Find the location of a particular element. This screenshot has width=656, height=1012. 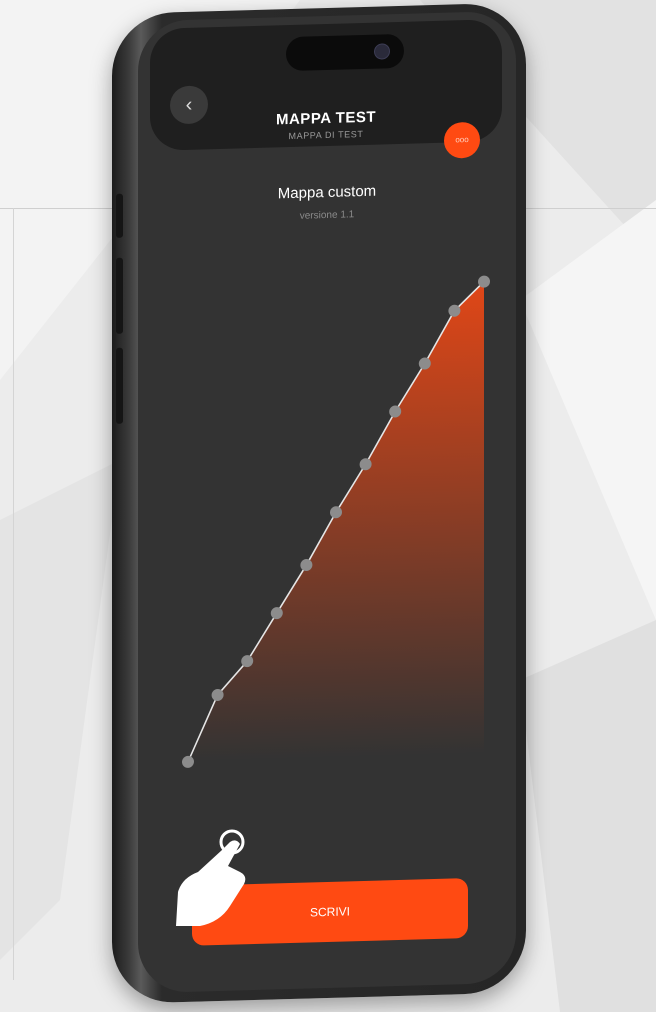

side-button-volume-up is located at coordinates (119, 295).